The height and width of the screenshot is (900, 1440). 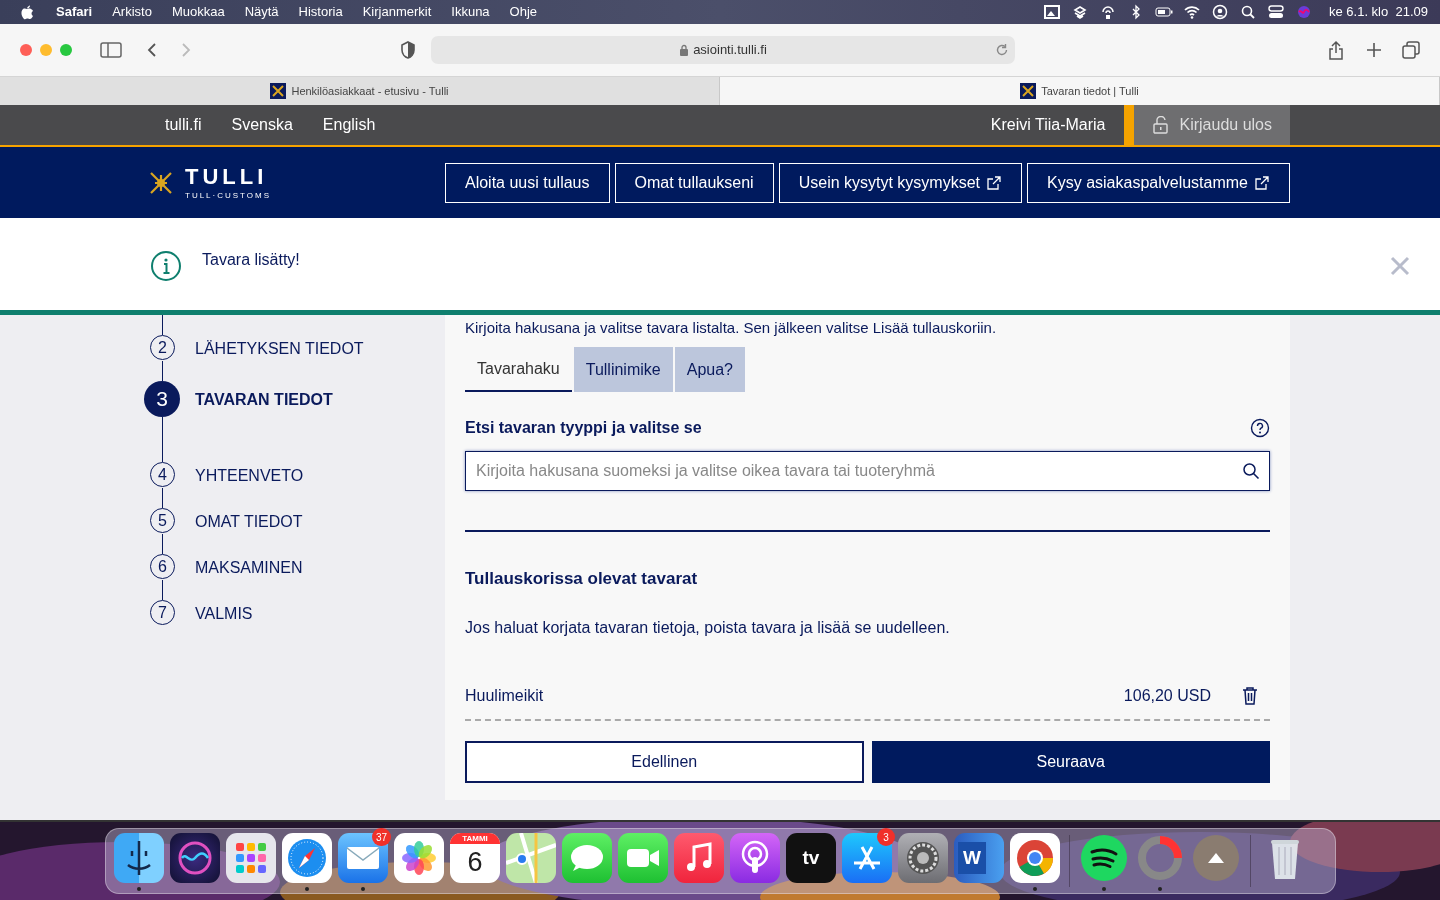 I want to click on apple-icon, so click(x=27, y=12).